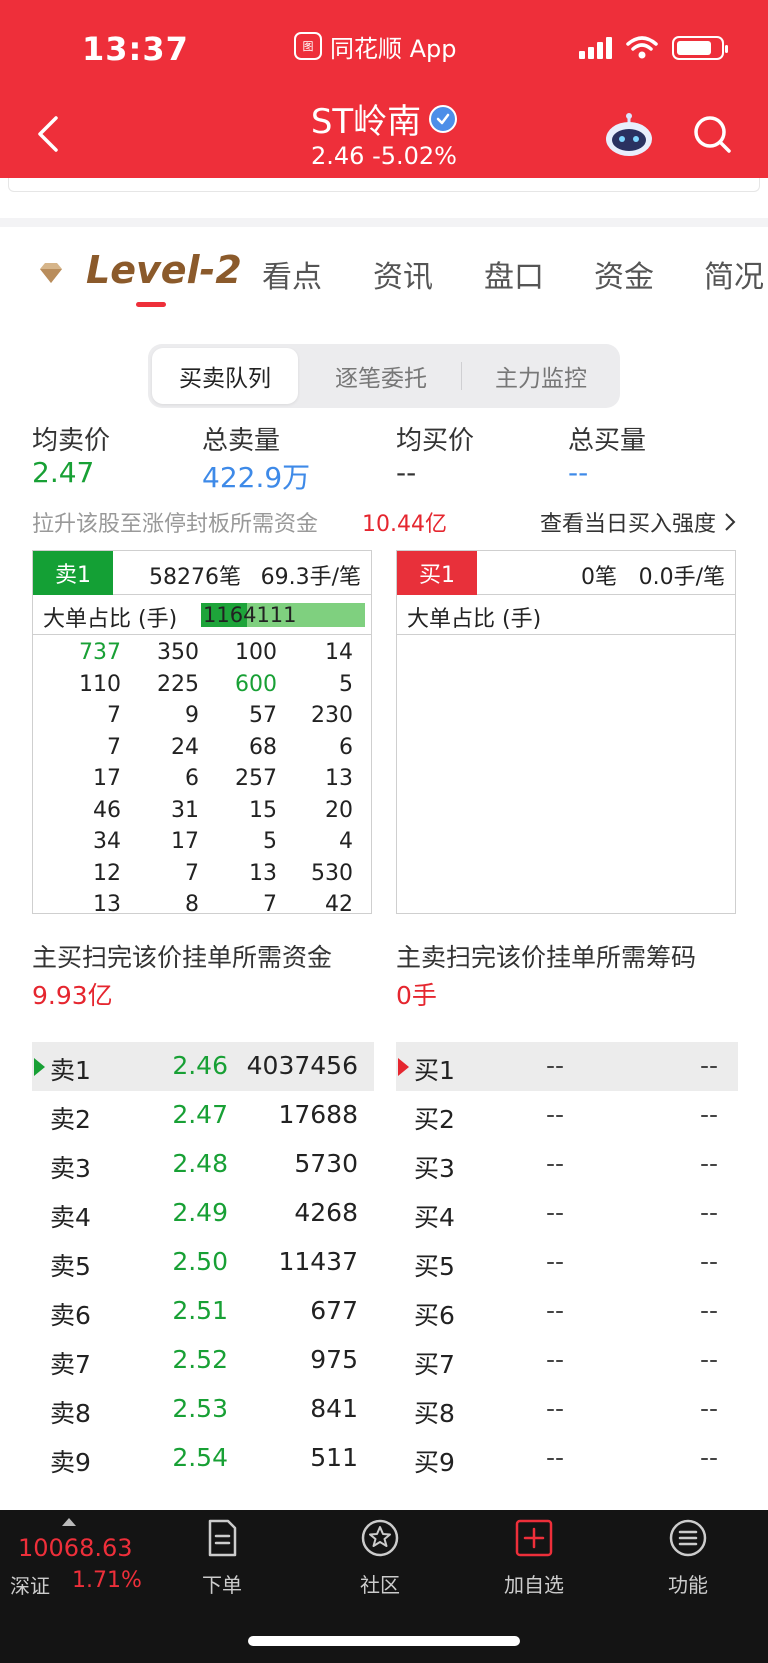  What do you see at coordinates (51, 273) in the screenshot?
I see `diamond-icon` at bounding box center [51, 273].